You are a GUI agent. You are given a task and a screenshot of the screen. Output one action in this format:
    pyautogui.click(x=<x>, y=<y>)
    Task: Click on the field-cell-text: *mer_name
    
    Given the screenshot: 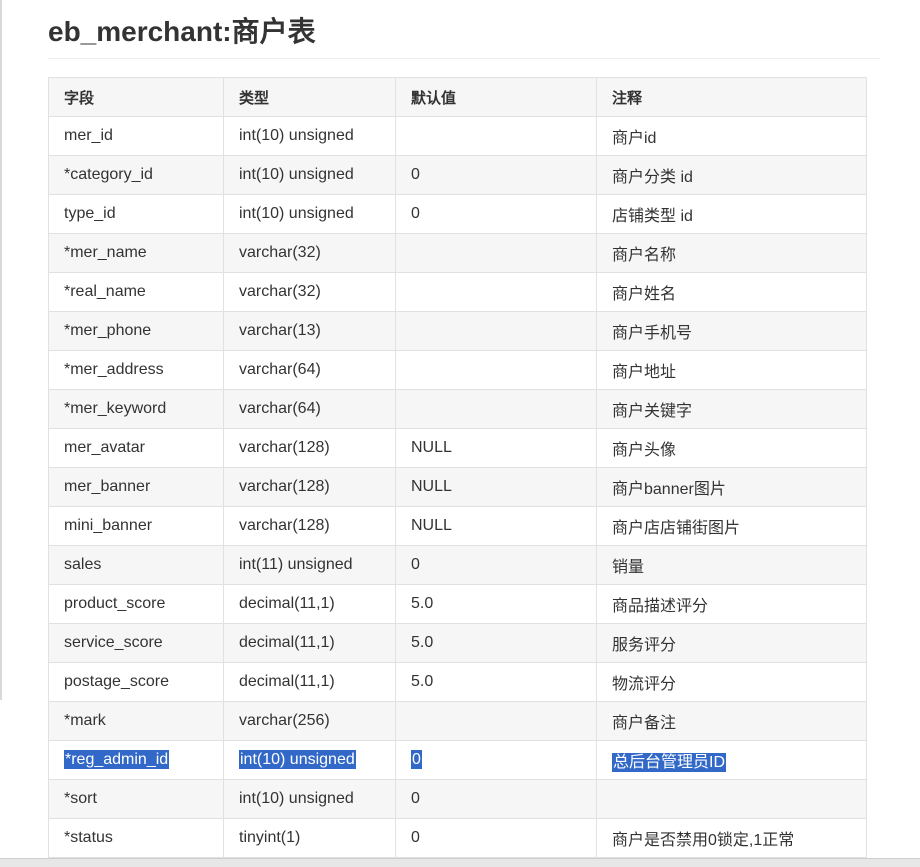 What is the action you would take?
    pyautogui.click(x=105, y=252)
    